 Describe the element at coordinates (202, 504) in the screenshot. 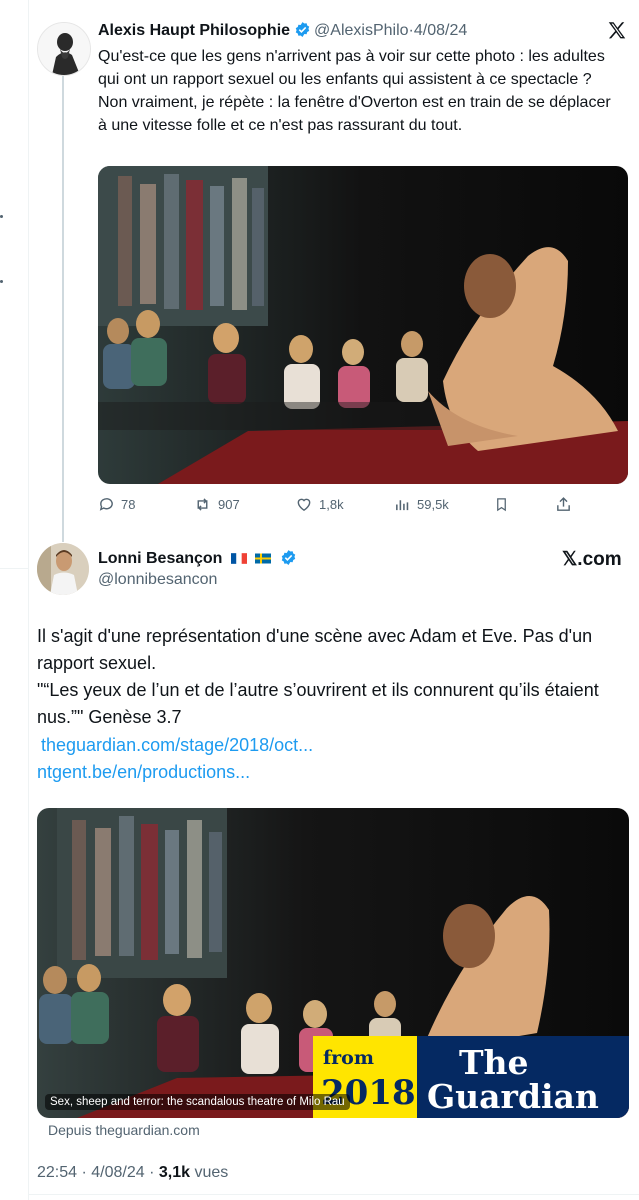

I see `repost-icon` at that location.